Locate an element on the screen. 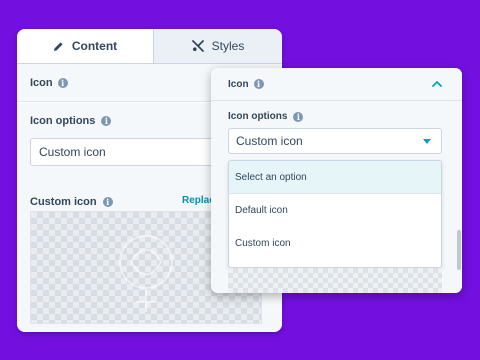  custom-icon-preview is located at coordinates (335, 280).